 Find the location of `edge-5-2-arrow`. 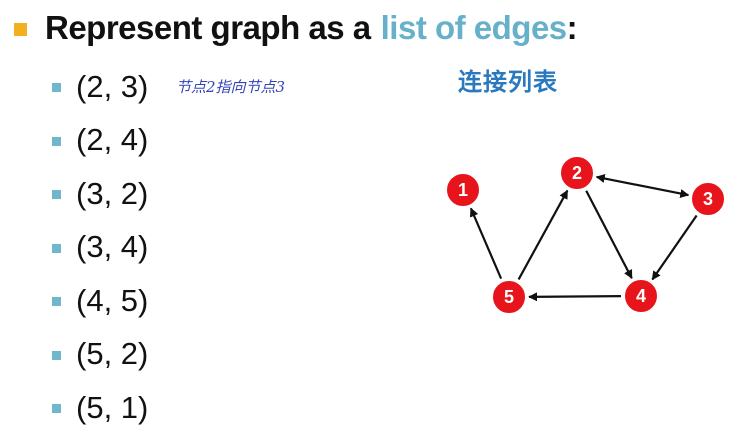

edge-5-2-arrow is located at coordinates (543, 234).